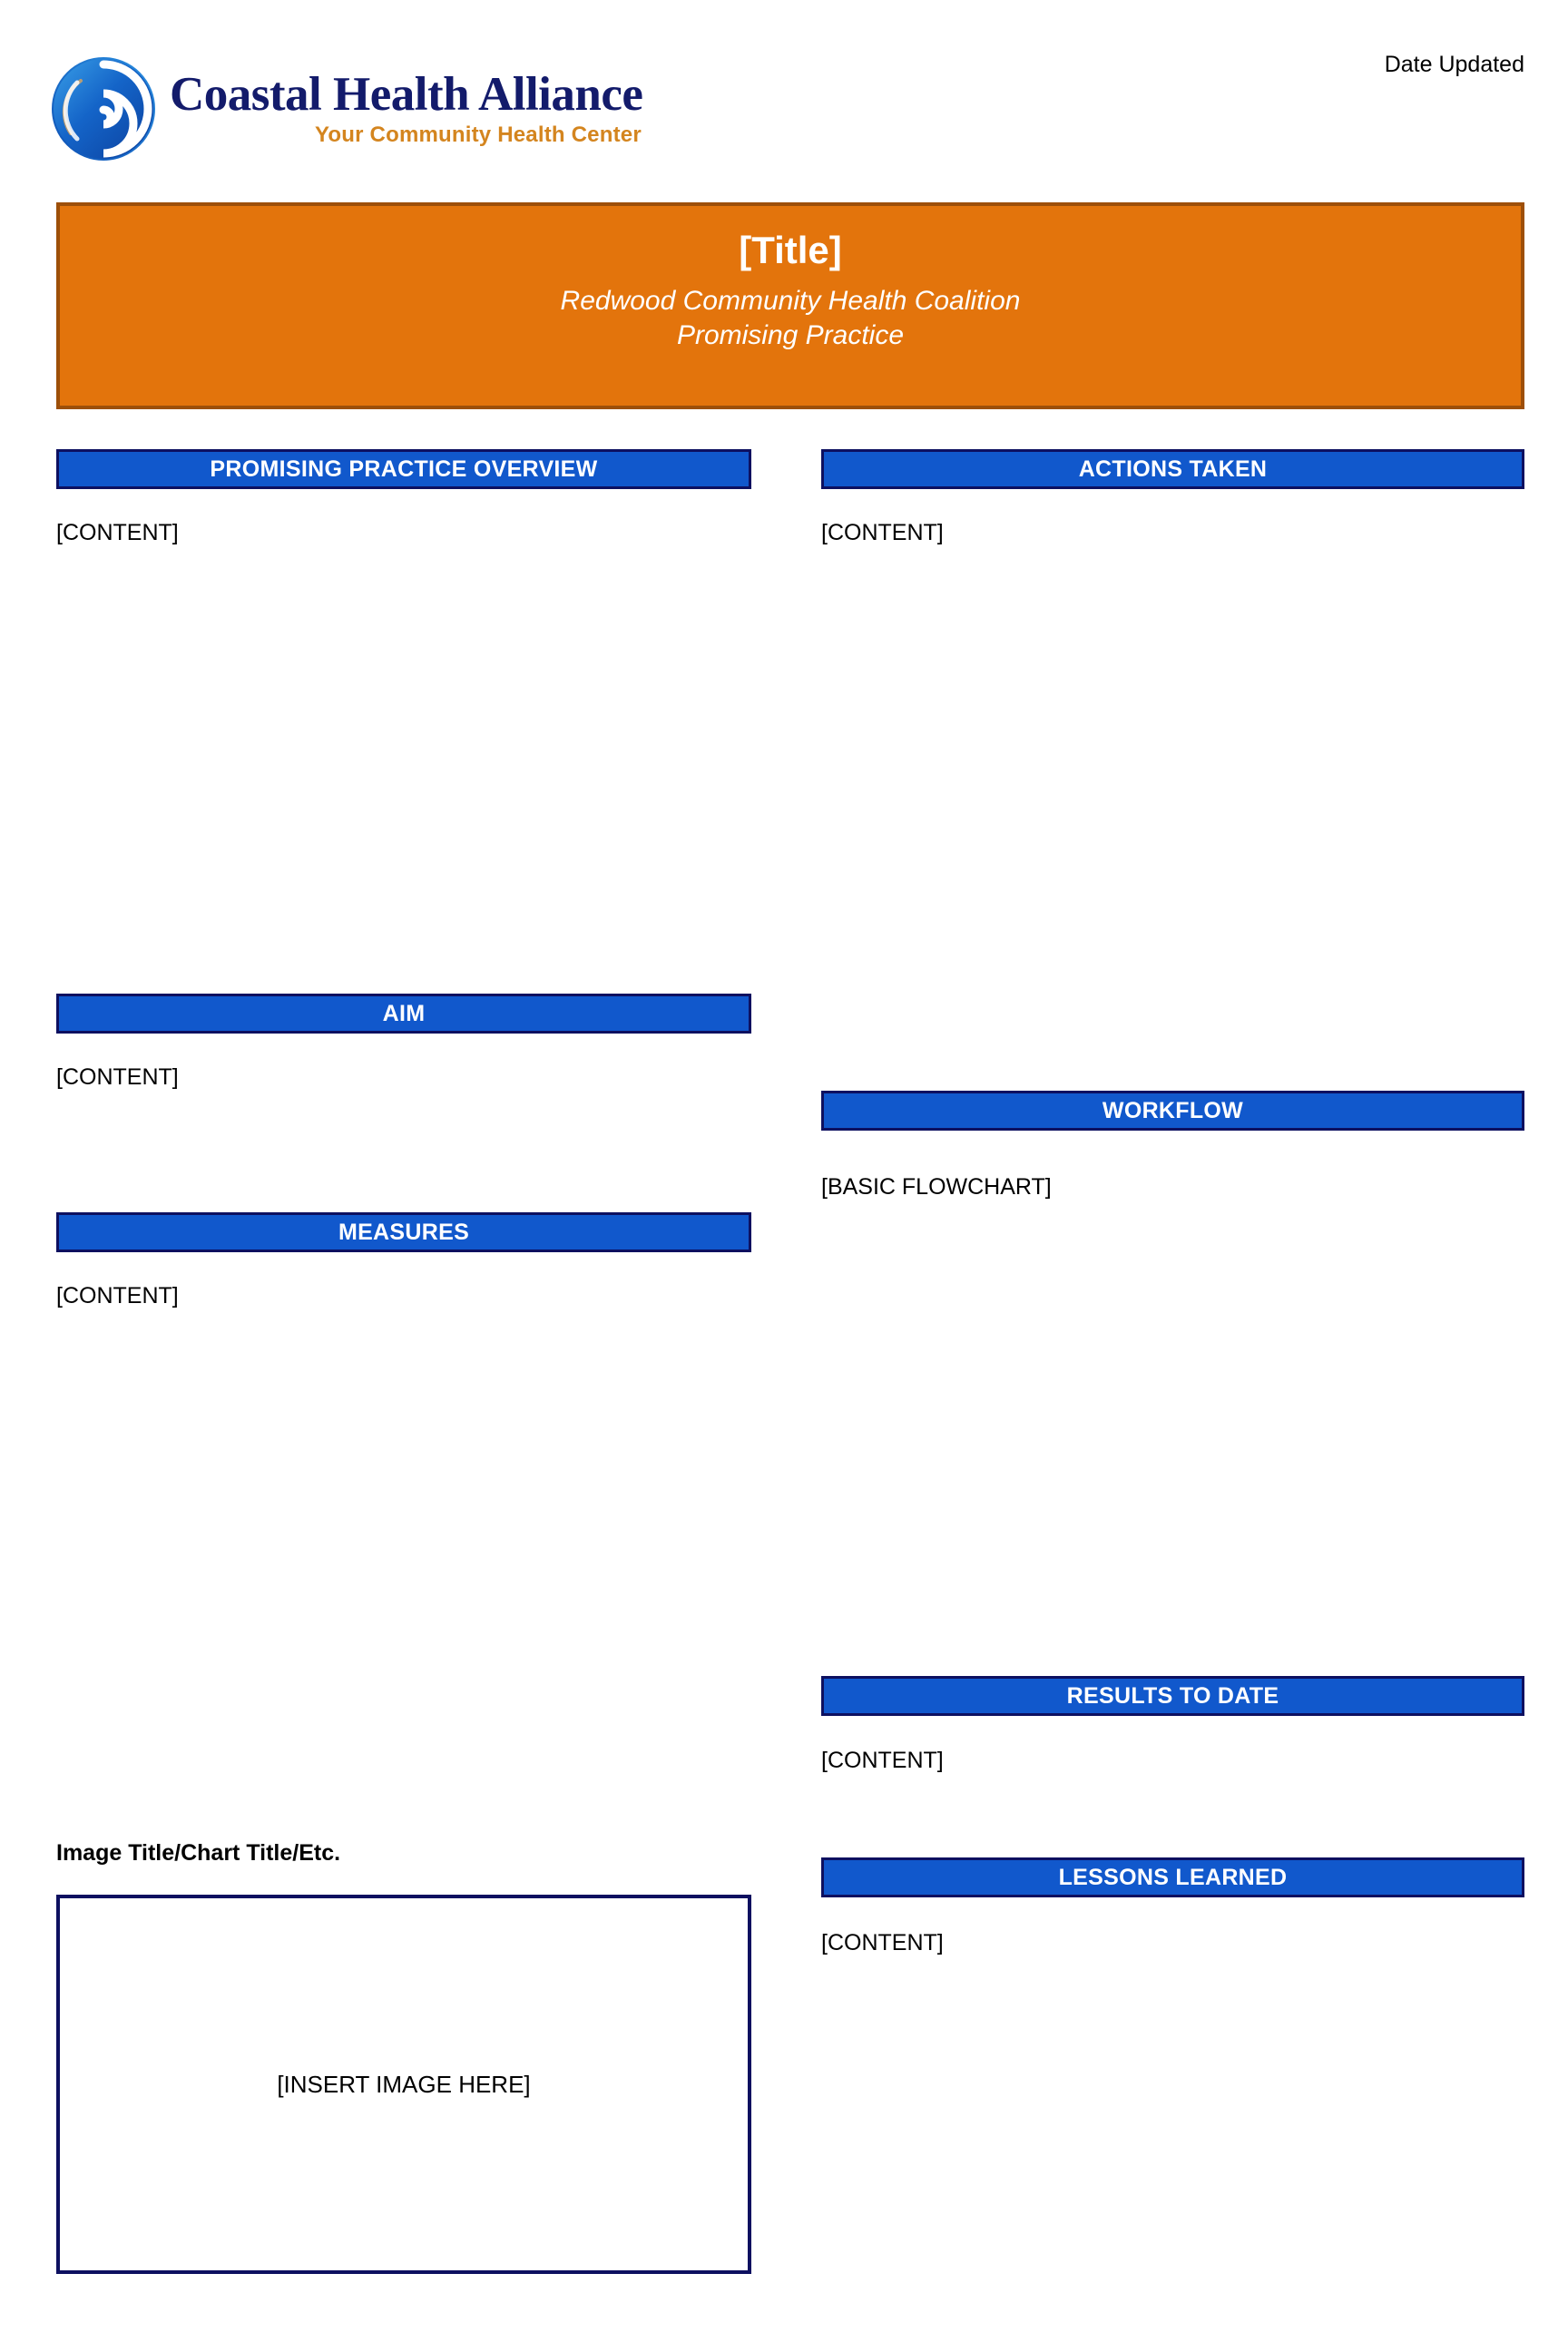 Image resolution: width=1568 pixels, height=2352 pixels. I want to click on date-updated-label: Date Updated, so click(1454, 64).